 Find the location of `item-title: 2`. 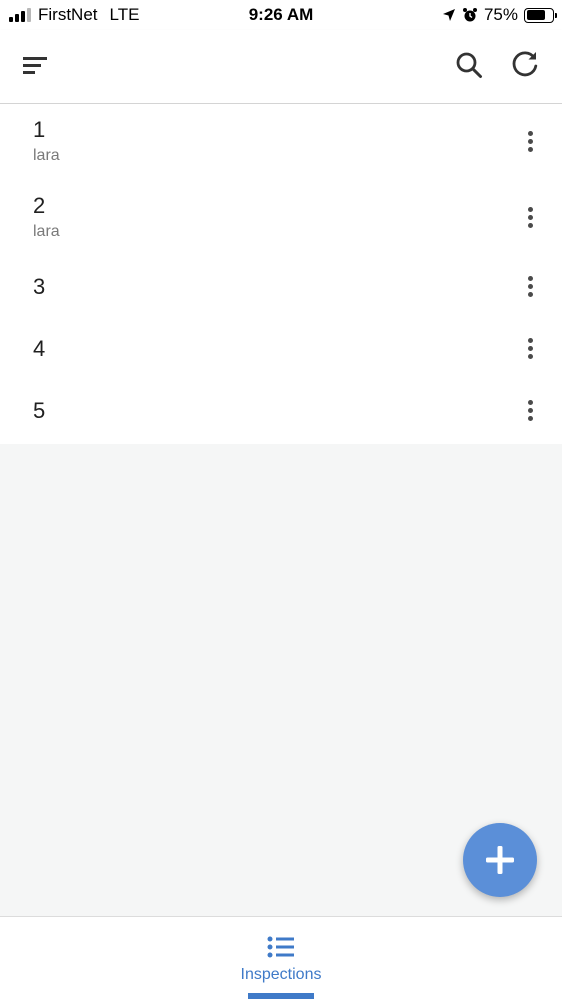

item-title: 2 is located at coordinates (39, 205).